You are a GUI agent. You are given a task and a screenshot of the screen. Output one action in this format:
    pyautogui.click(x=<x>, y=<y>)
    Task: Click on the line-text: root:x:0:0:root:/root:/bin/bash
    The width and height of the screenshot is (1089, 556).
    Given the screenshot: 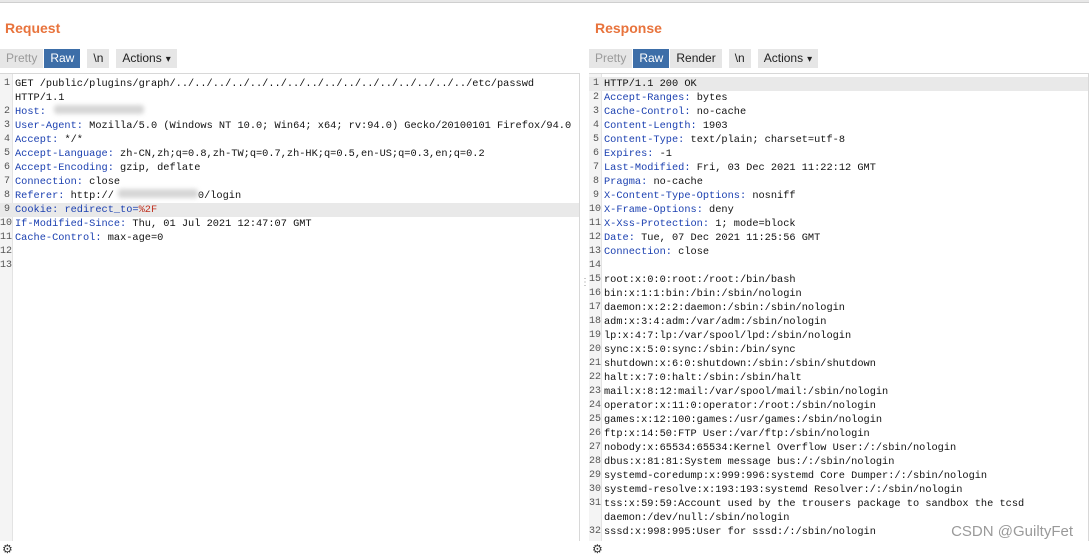 What is the action you would take?
    pyautogui.click(x=700, y=280)
    